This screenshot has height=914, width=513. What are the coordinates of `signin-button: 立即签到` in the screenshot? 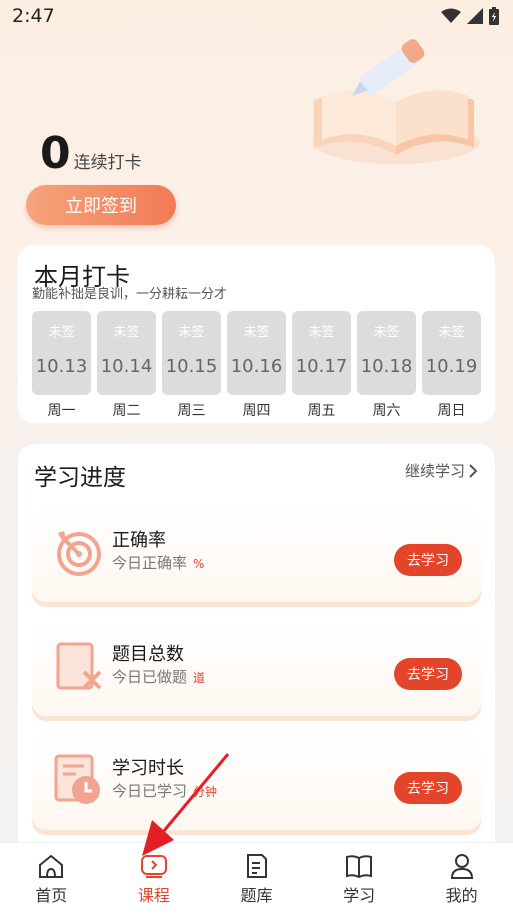 It's located at (101, 205).